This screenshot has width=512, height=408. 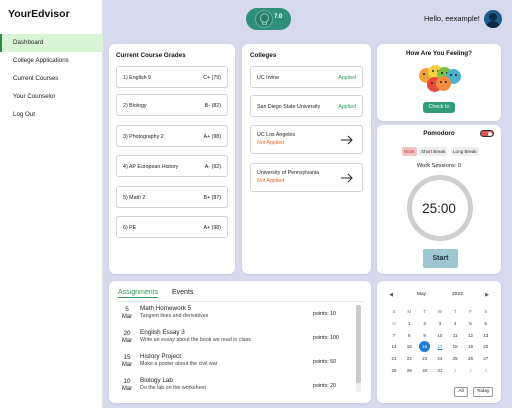 What do you see at coordinates (51, 115) in the screenshot?
I see `sidebar-item-log-out: Log Out` at bounding box center [51, 115].